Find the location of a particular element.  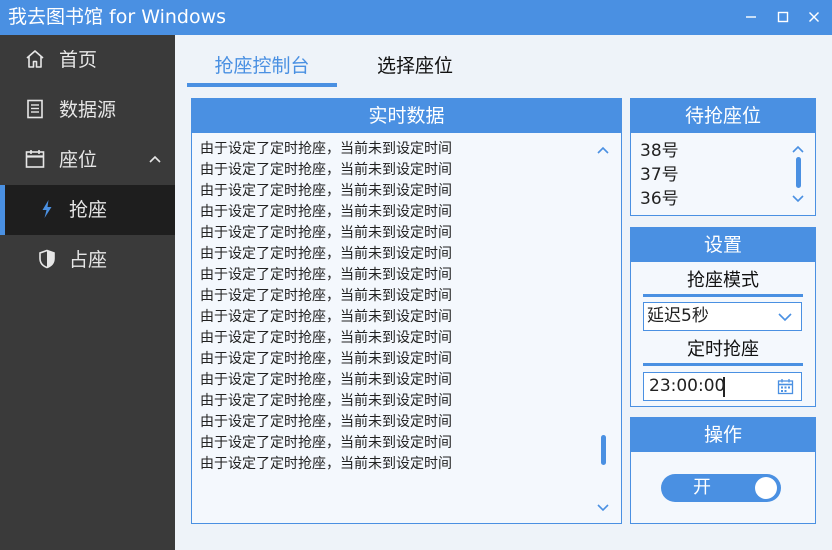

pending-seats-title: 待抢座位 is located at coordinates (723, 116).